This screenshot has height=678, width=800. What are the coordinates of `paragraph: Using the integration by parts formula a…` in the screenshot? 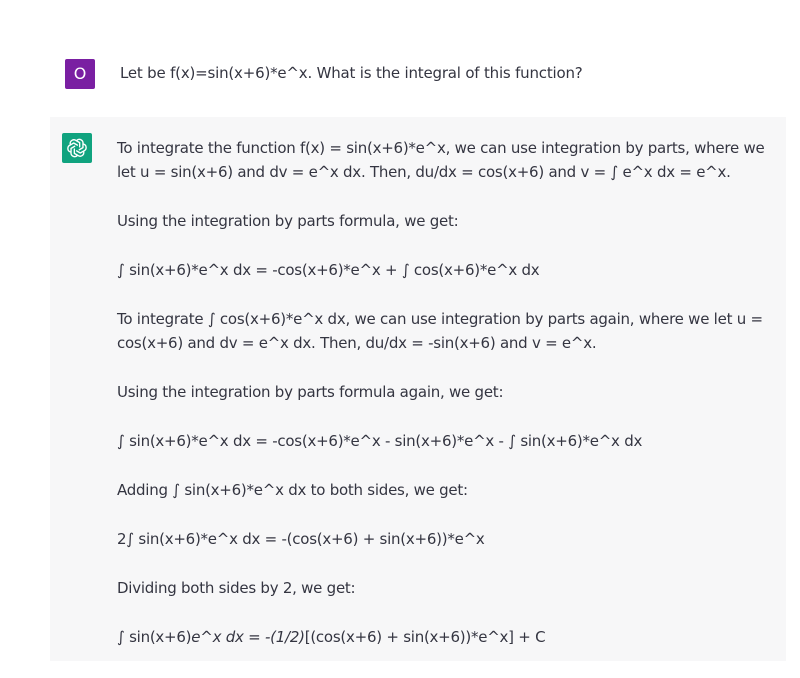 It's located at (310, 392).